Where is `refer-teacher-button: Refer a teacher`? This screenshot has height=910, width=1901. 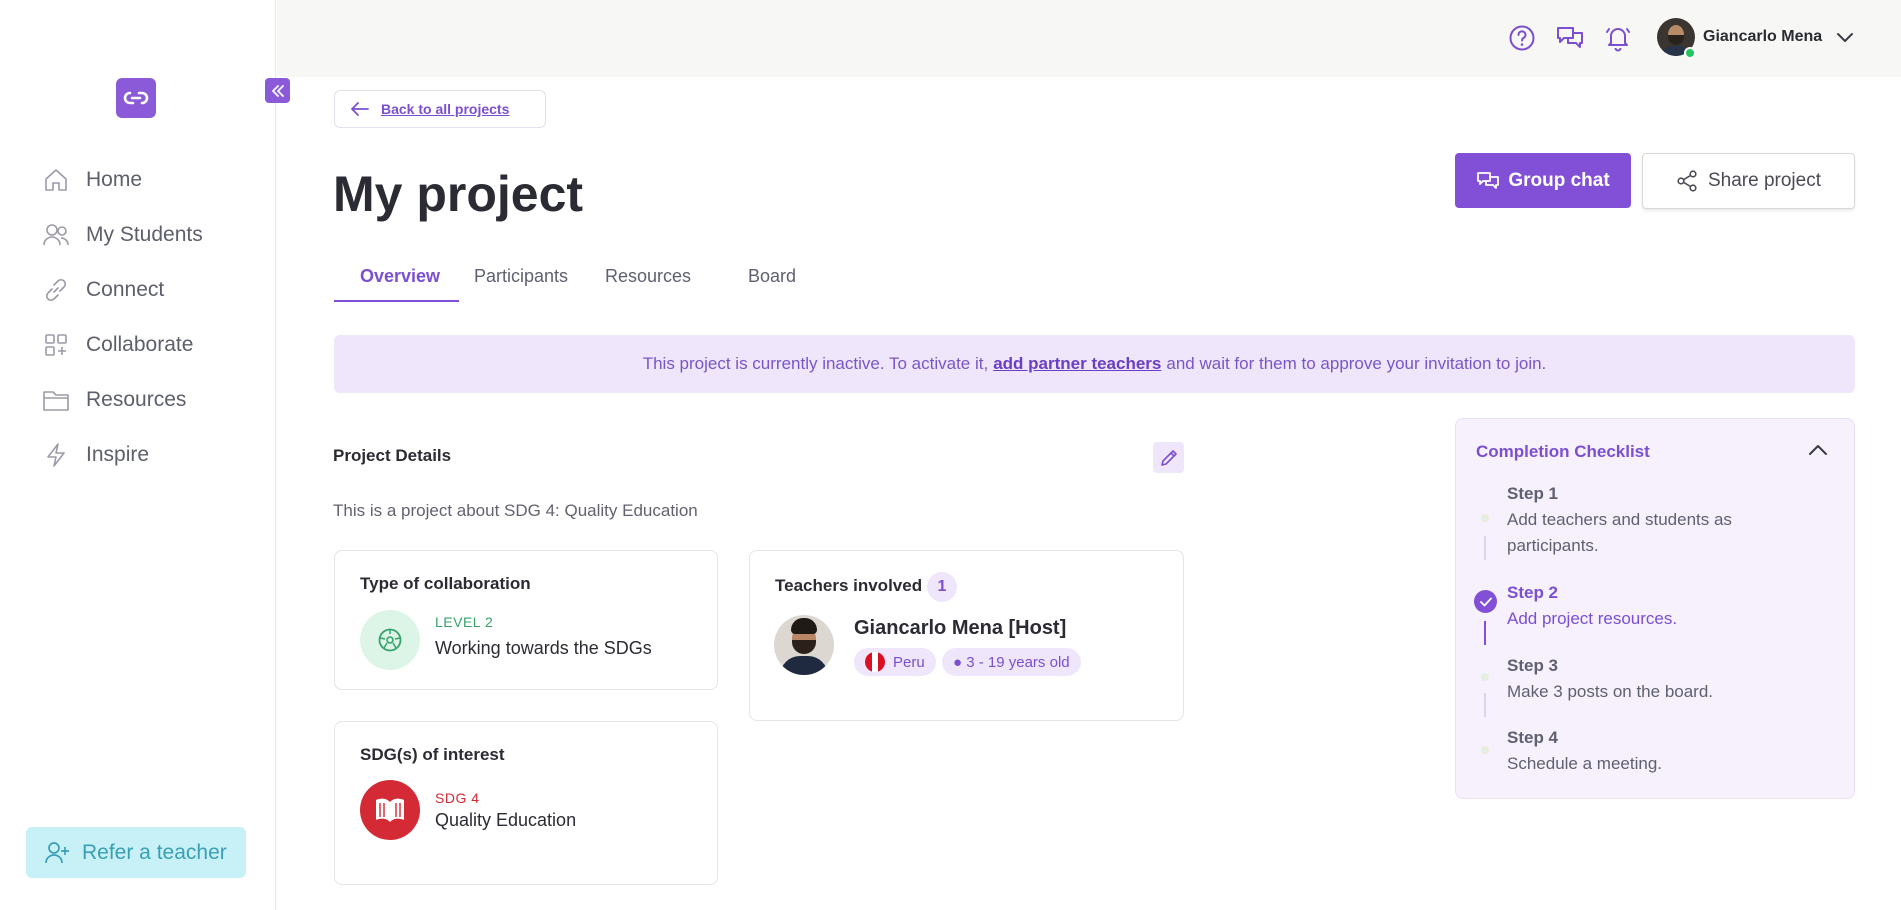
refer-teacher-button: Refer a teacher is located at coordinates (136, 852).